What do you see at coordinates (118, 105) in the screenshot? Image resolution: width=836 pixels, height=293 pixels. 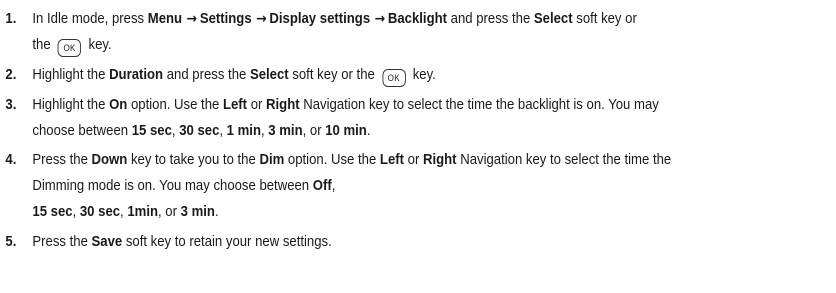 I see `on-term: On` at bounding box center [118, 105].